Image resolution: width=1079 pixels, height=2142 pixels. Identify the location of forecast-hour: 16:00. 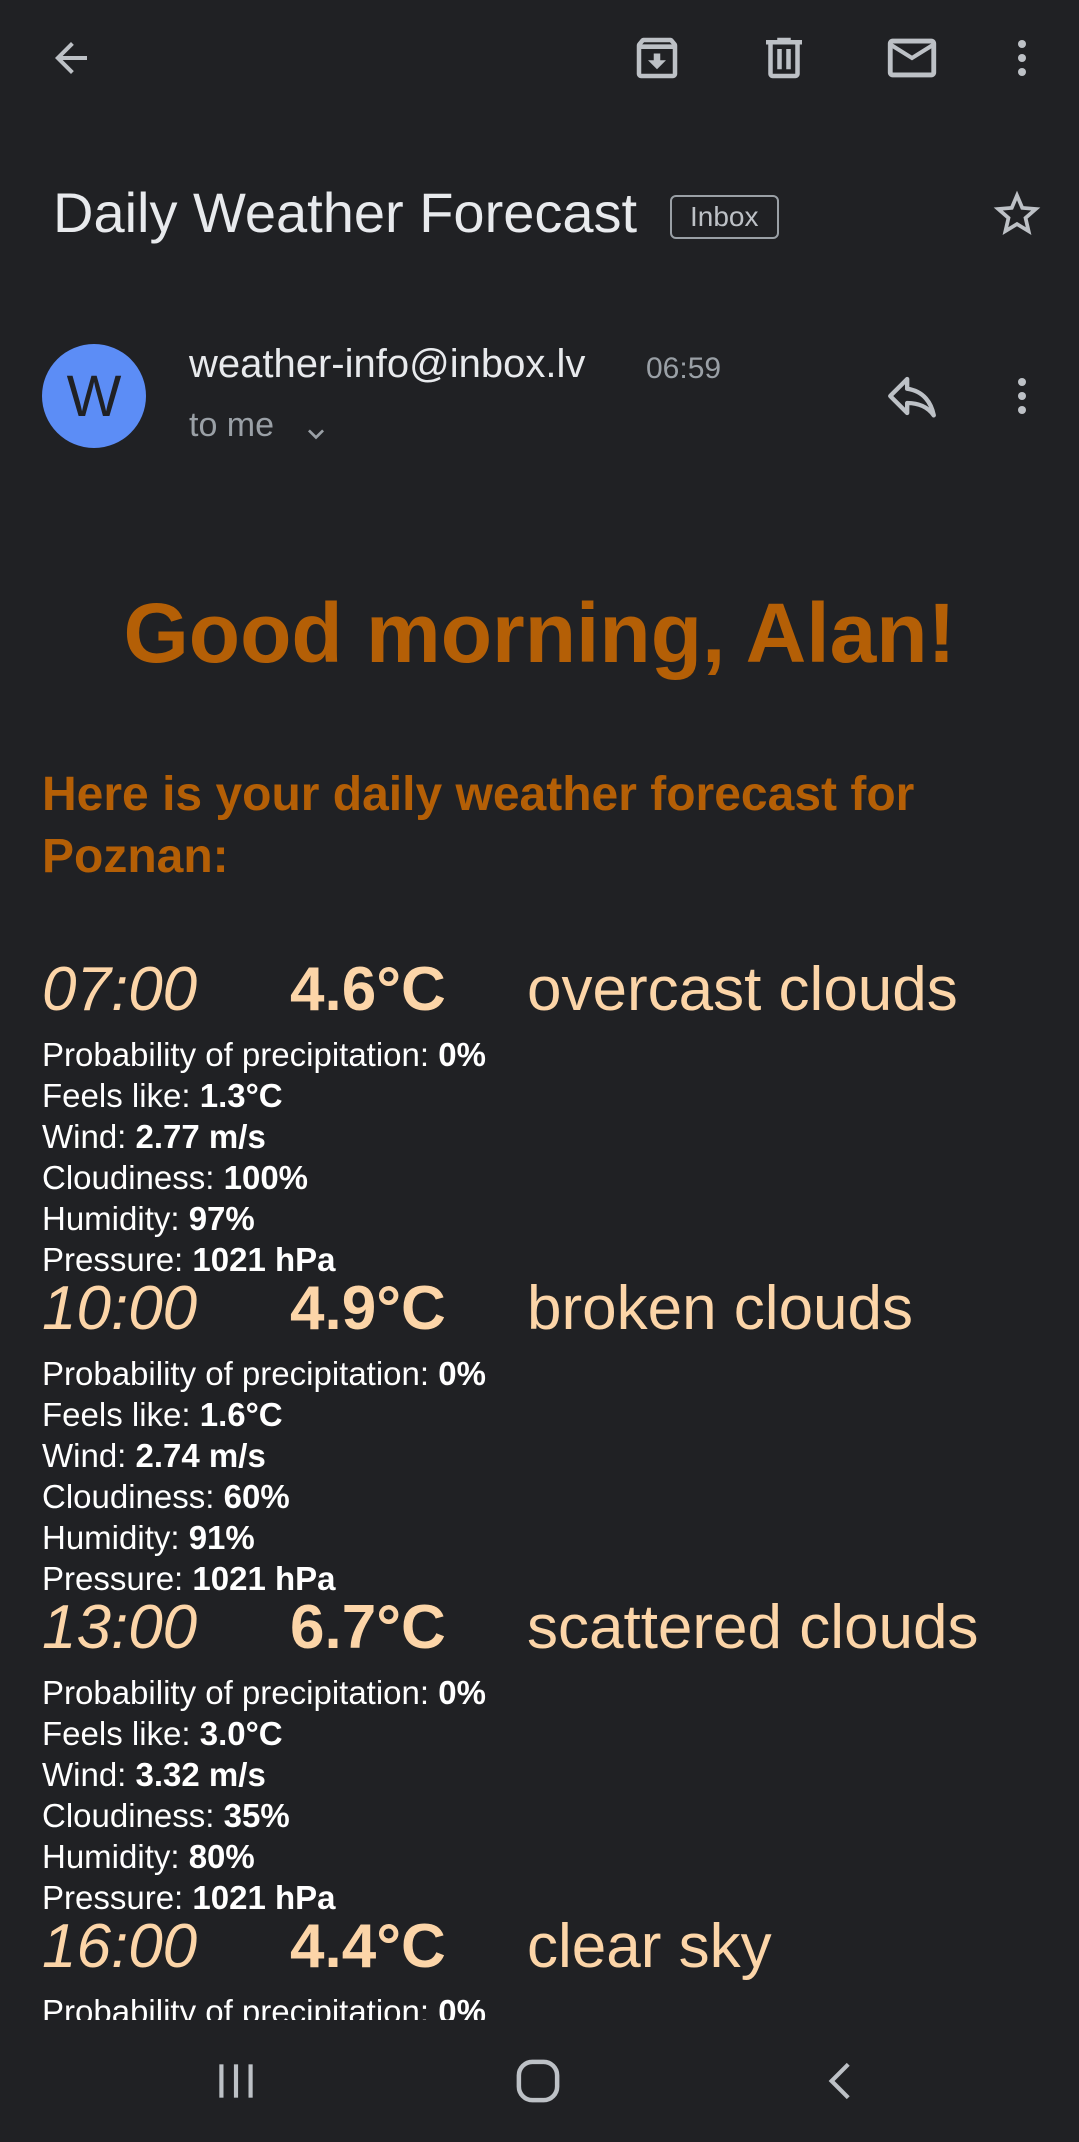
(120, 1946).